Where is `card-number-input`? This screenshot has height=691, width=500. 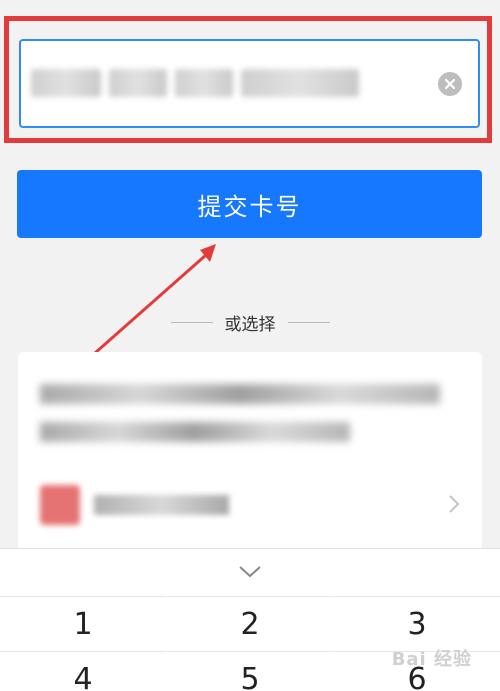 card-number-input is located at coordinates (249, 83).